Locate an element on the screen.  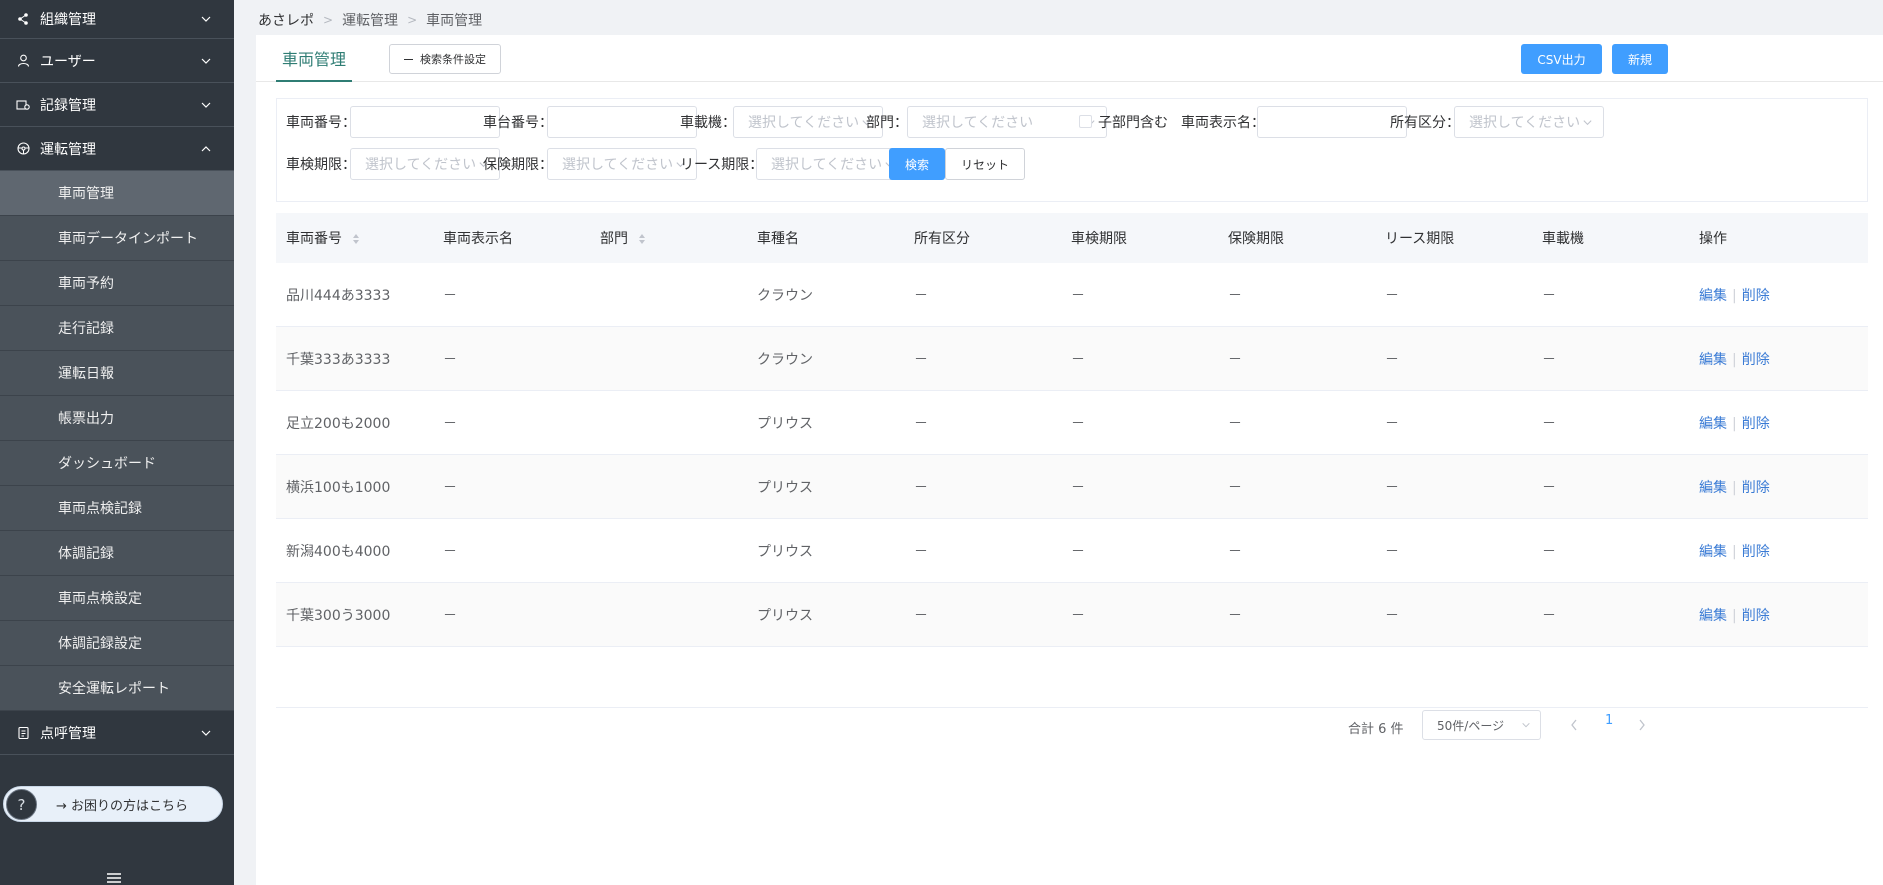
sidebar-item-vehicle-inspection-settings: 車両点検設定 is located at coordinates (117, 598).